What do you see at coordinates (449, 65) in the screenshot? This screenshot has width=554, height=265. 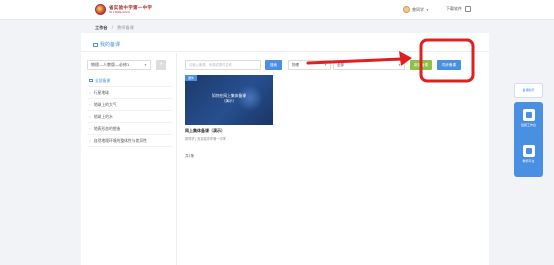 I see `sync-lesson-button: 同步备课` at bounding box center [449, 65].